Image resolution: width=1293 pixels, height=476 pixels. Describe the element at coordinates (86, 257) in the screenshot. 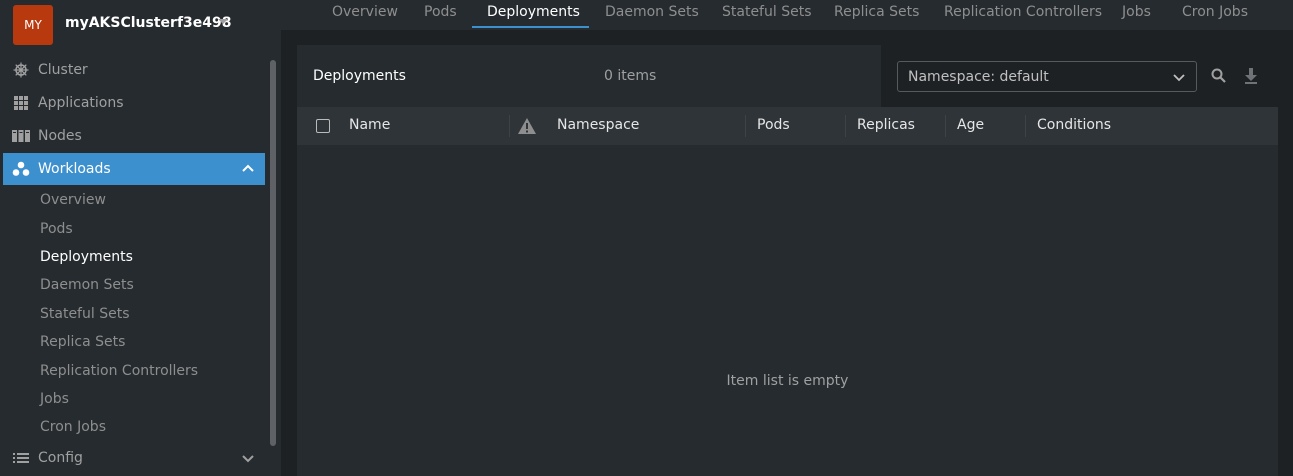

I see `sidebar-subitem-deployments: Deployments` at that location.